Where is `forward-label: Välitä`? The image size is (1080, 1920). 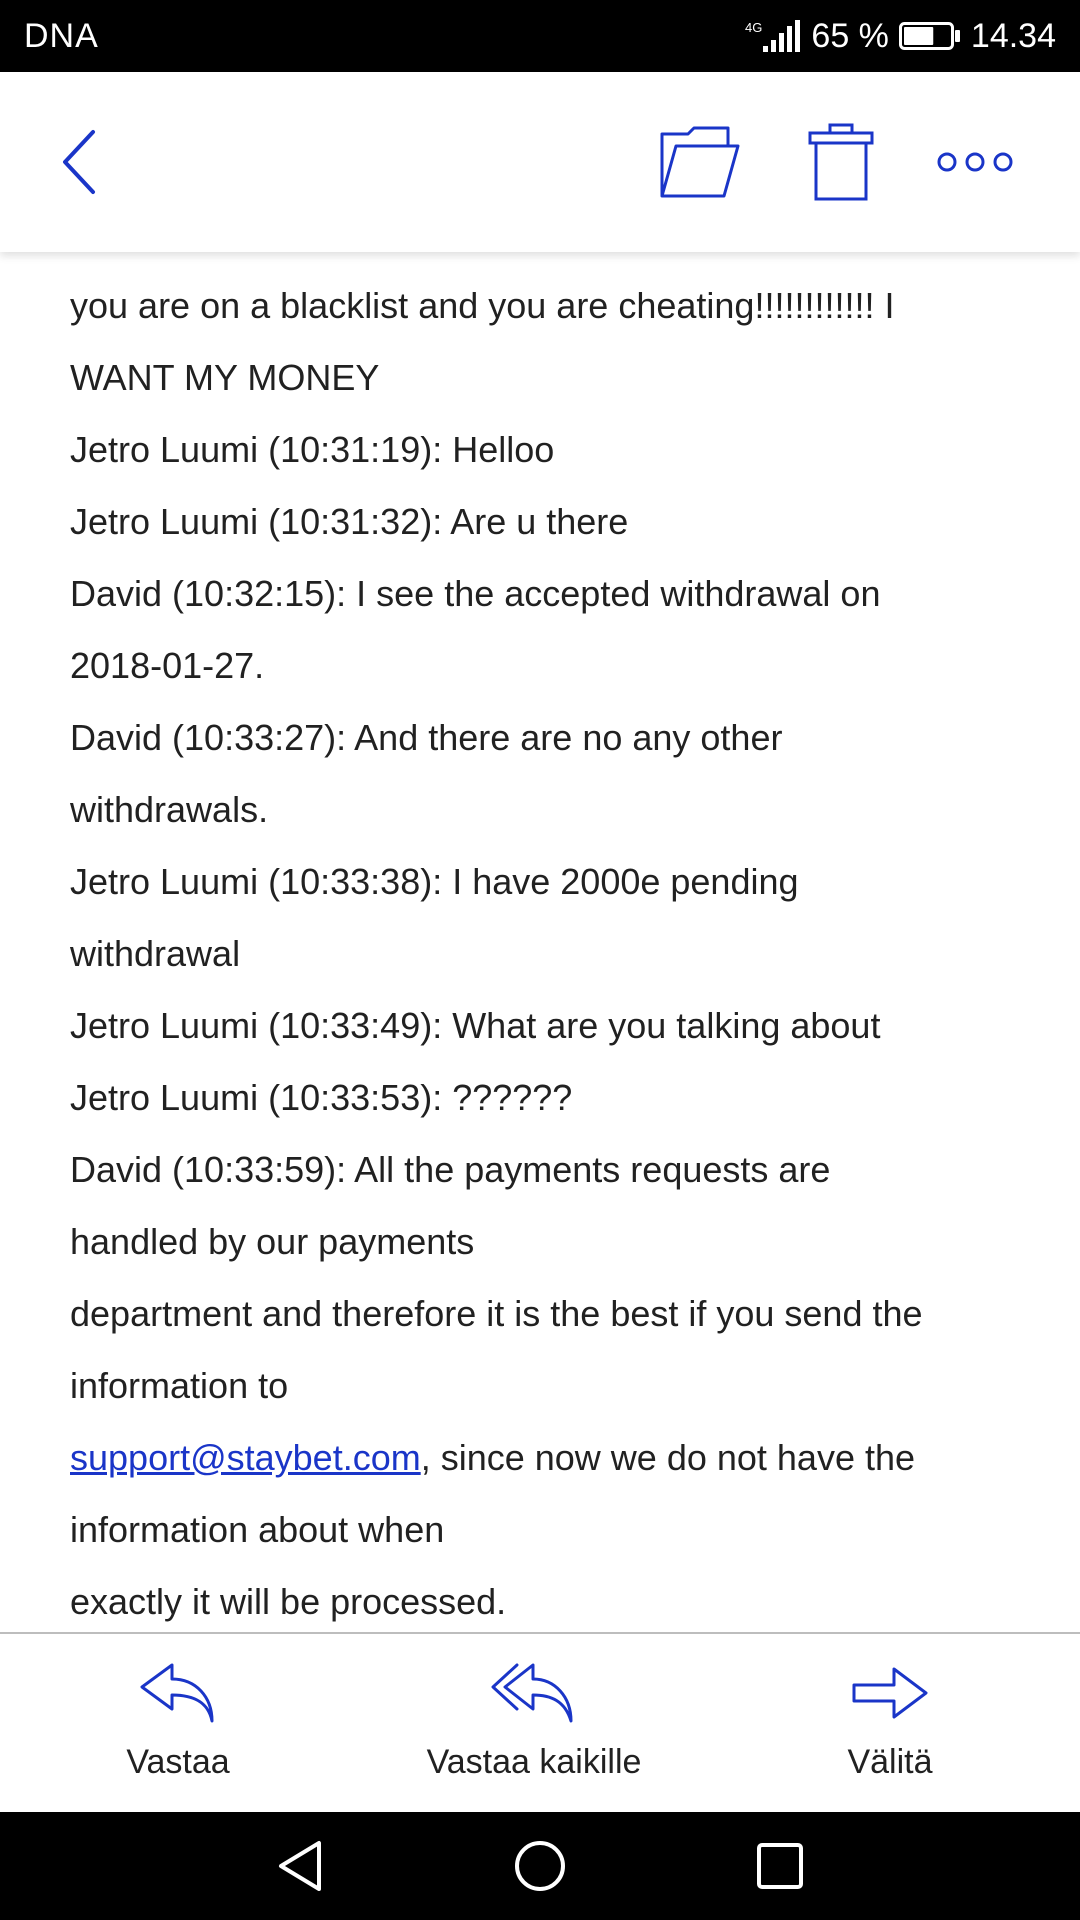 forward-label: Välitä is located at coordinates (890, 1762).